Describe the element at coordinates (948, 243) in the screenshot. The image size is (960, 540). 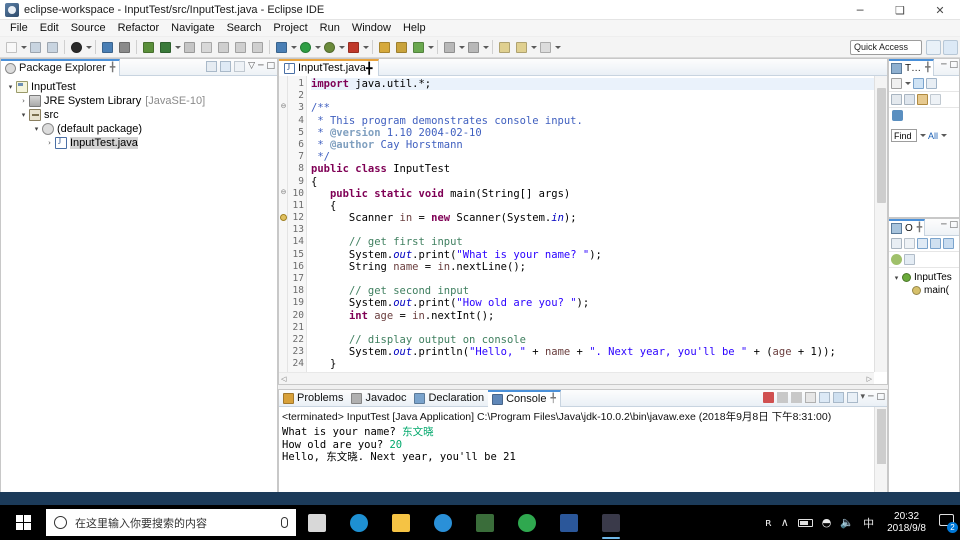
I see `hide-nonpublic-icon` at that location.